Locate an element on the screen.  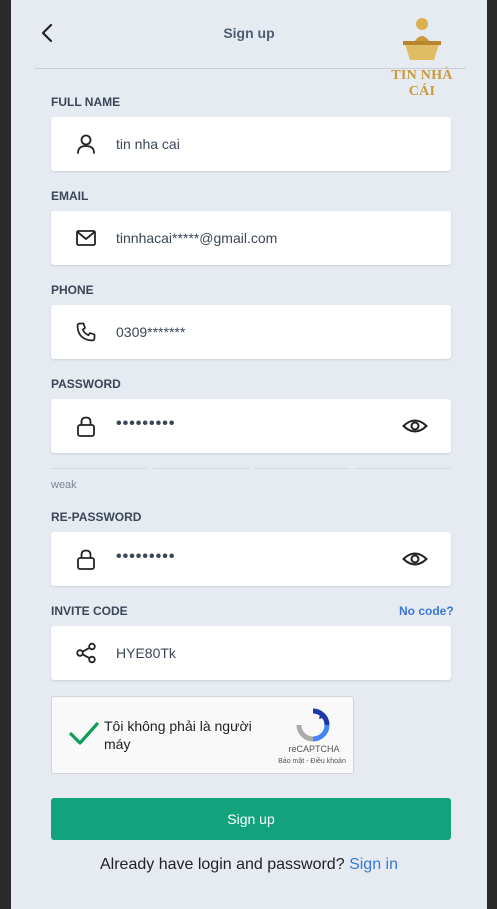
sign-in-link: Sign in is located at coordinates (373, 864).